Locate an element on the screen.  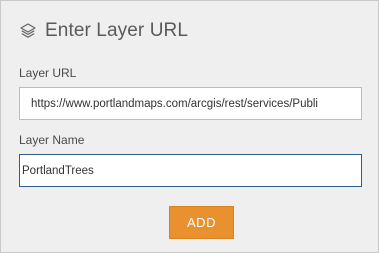
add-button: ADD is located at coordinates (201, 222).